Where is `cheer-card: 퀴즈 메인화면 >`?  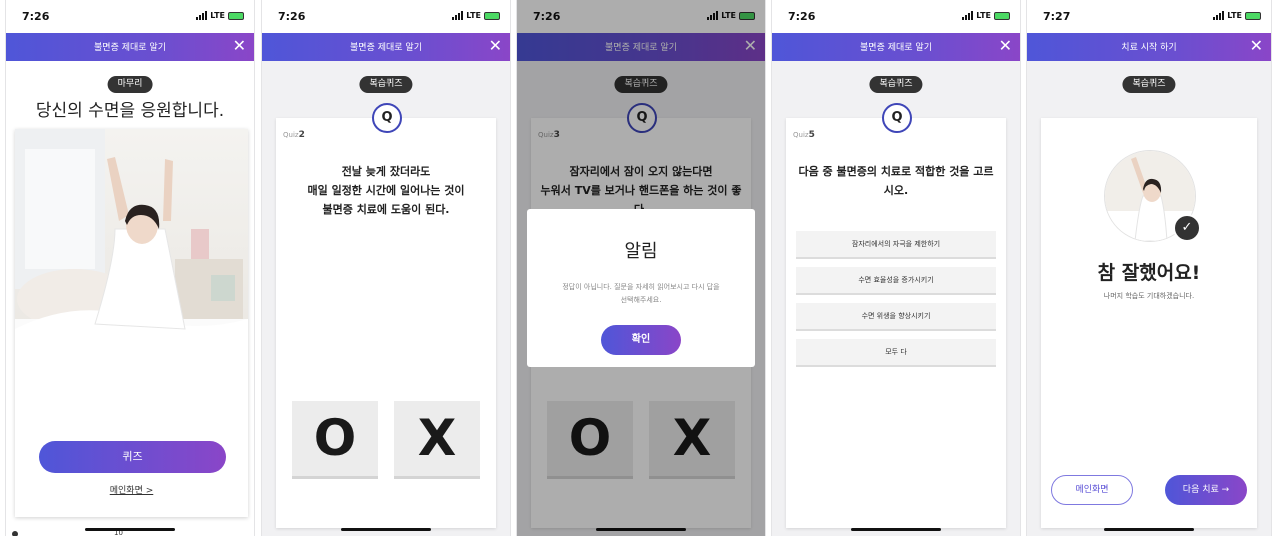
cheer-card: 퀴즈 메인화면 > is located at coordinates (131, 323).